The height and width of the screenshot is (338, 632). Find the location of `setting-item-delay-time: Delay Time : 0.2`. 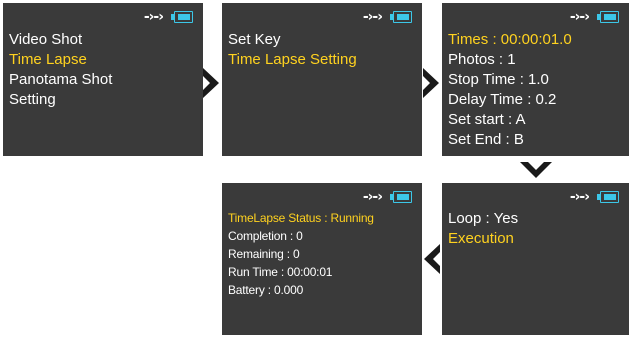

setting-item-delay-time: Delay Time : 0.2 is located at coordinates (510, 100).